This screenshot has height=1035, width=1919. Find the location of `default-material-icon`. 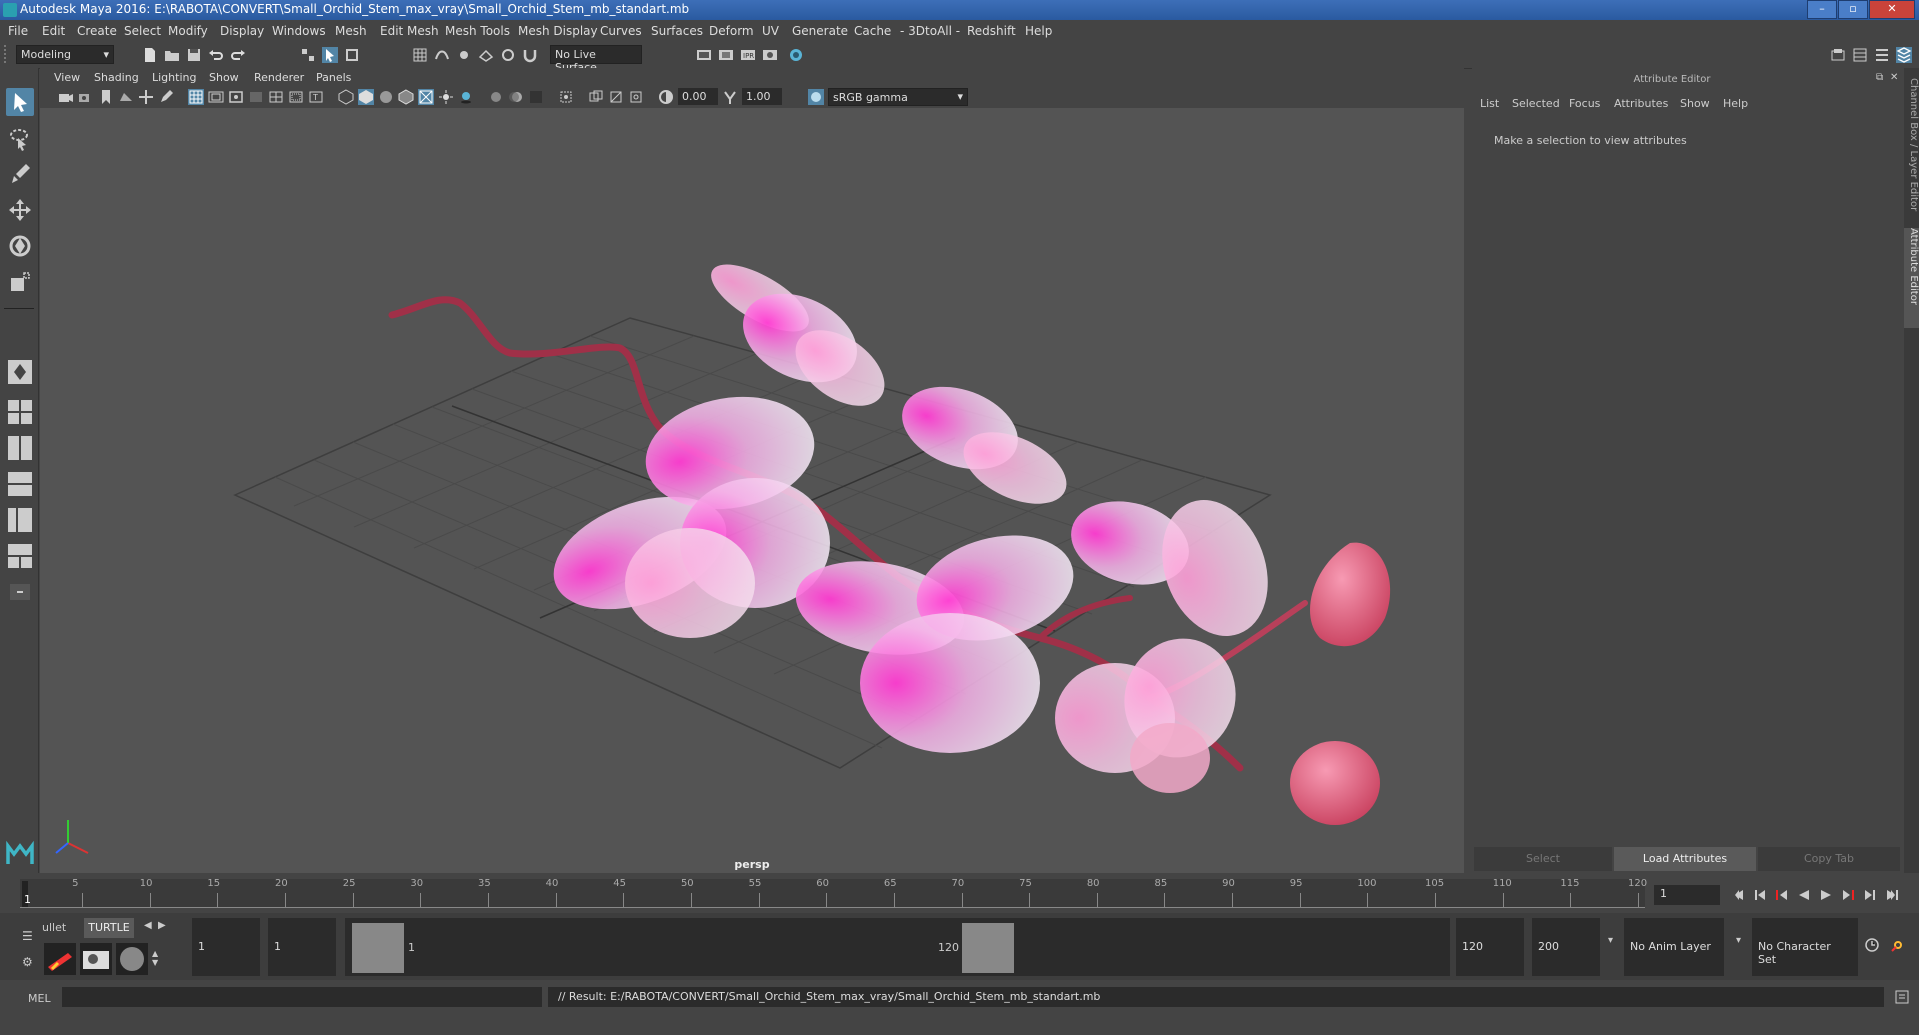

default-material-icon is located at coordinates (386, 97).